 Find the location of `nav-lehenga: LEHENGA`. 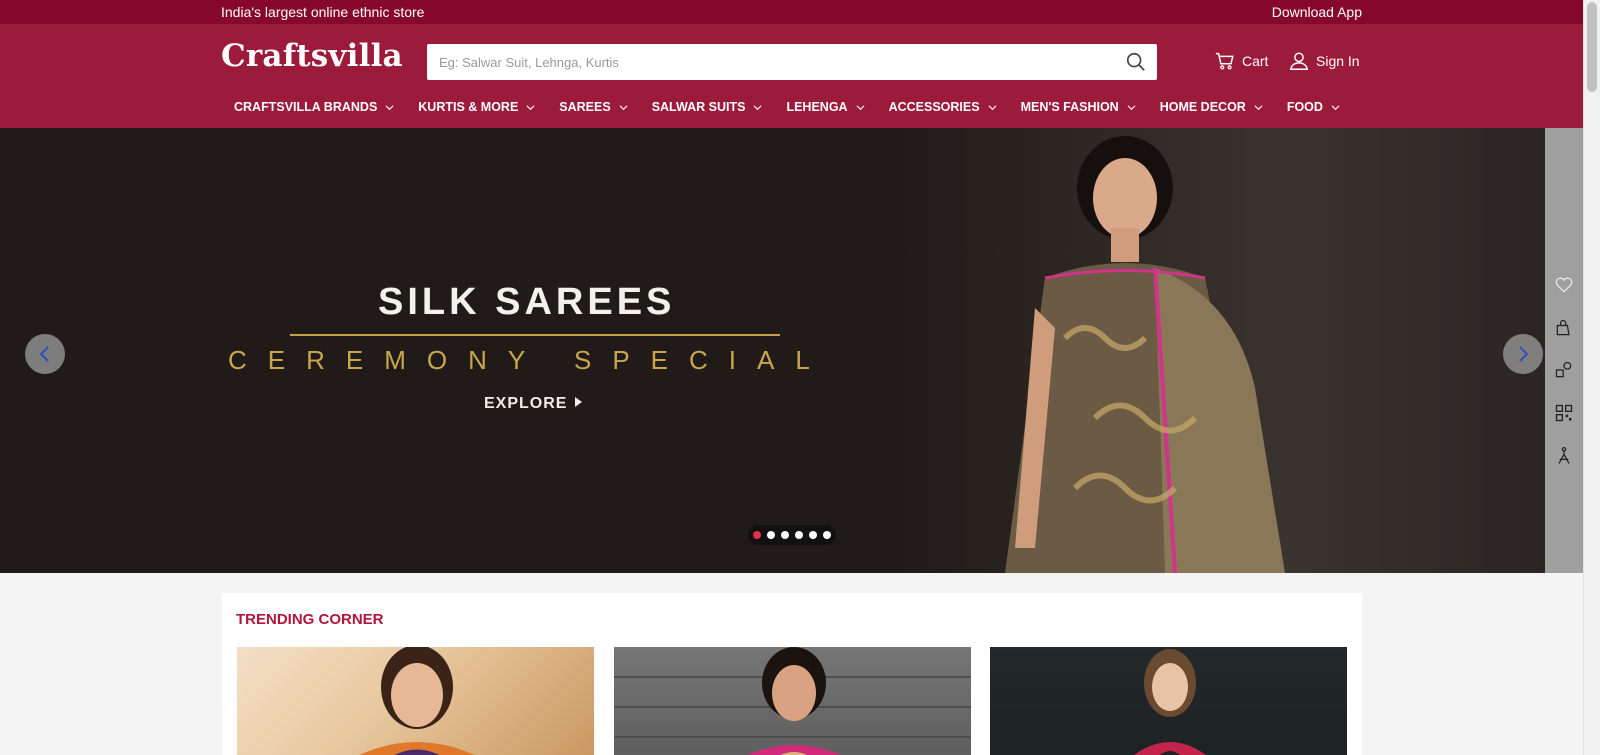

nav-lehenga: LEHENGA is located at coordinates (825, 107).